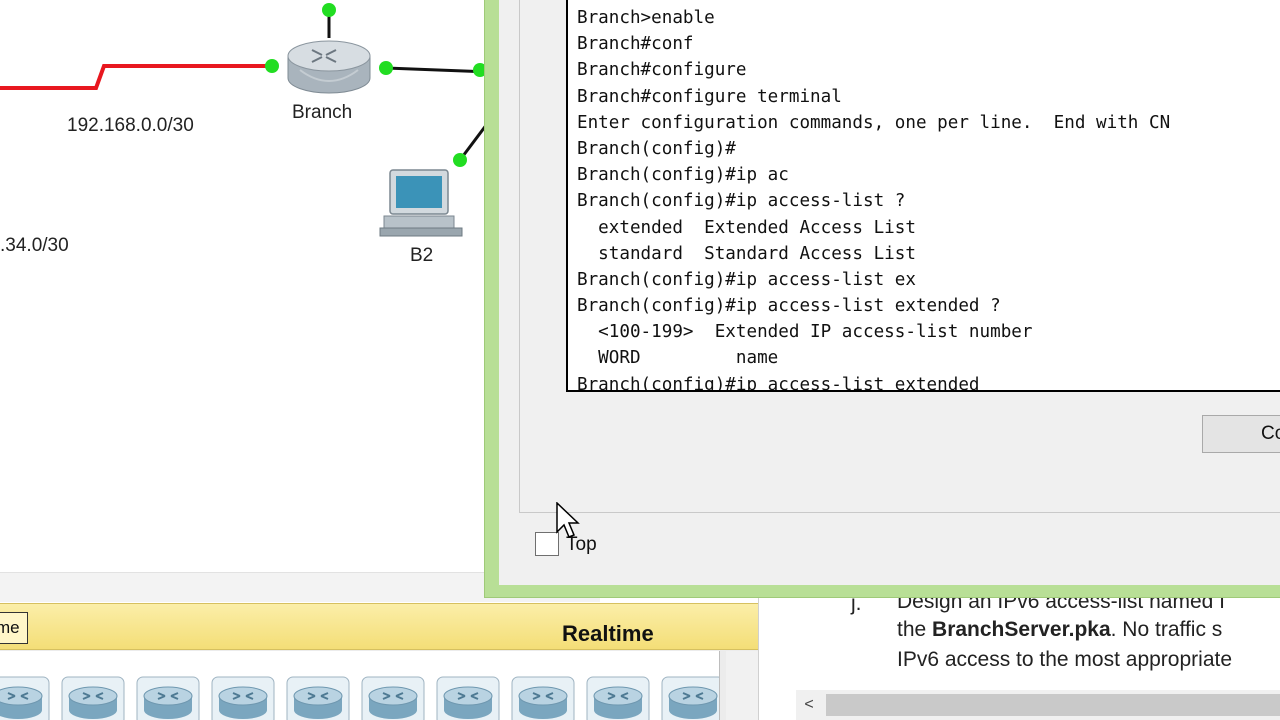 This screenshot has width=1280, height=720. What do you see at coordinates (656, 148) in the screenshot?
I see `terminal-line: Branch(config)#` at bounding box center [656, 148].